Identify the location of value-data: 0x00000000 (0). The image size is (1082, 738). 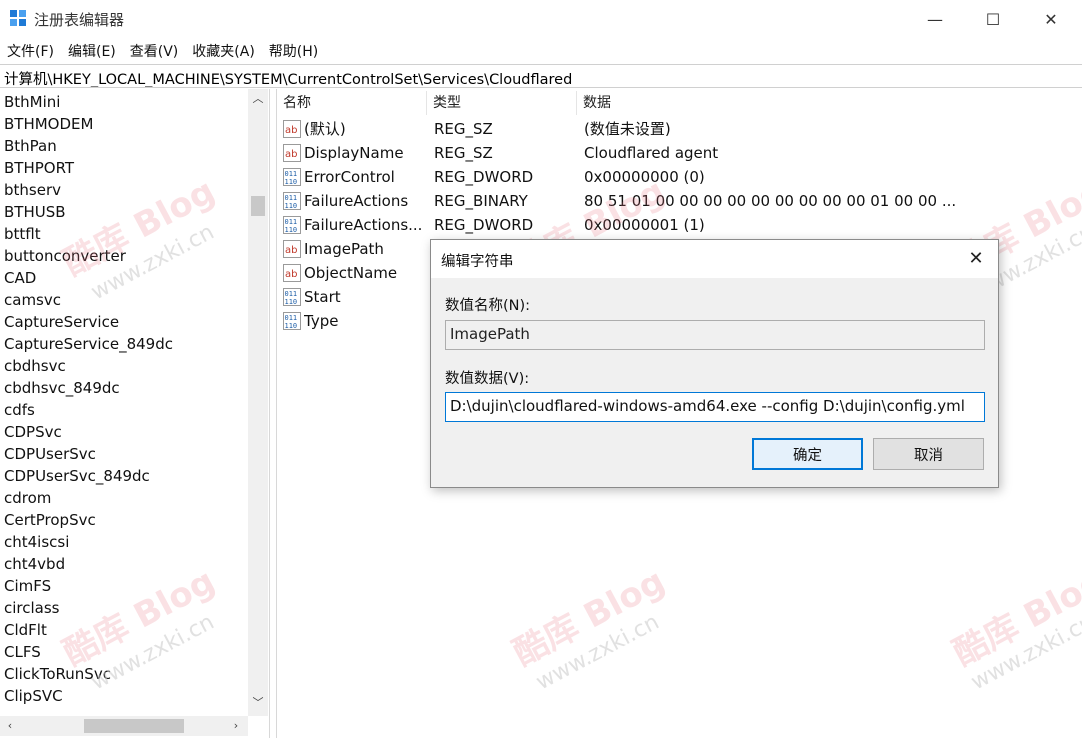
(644, 177).